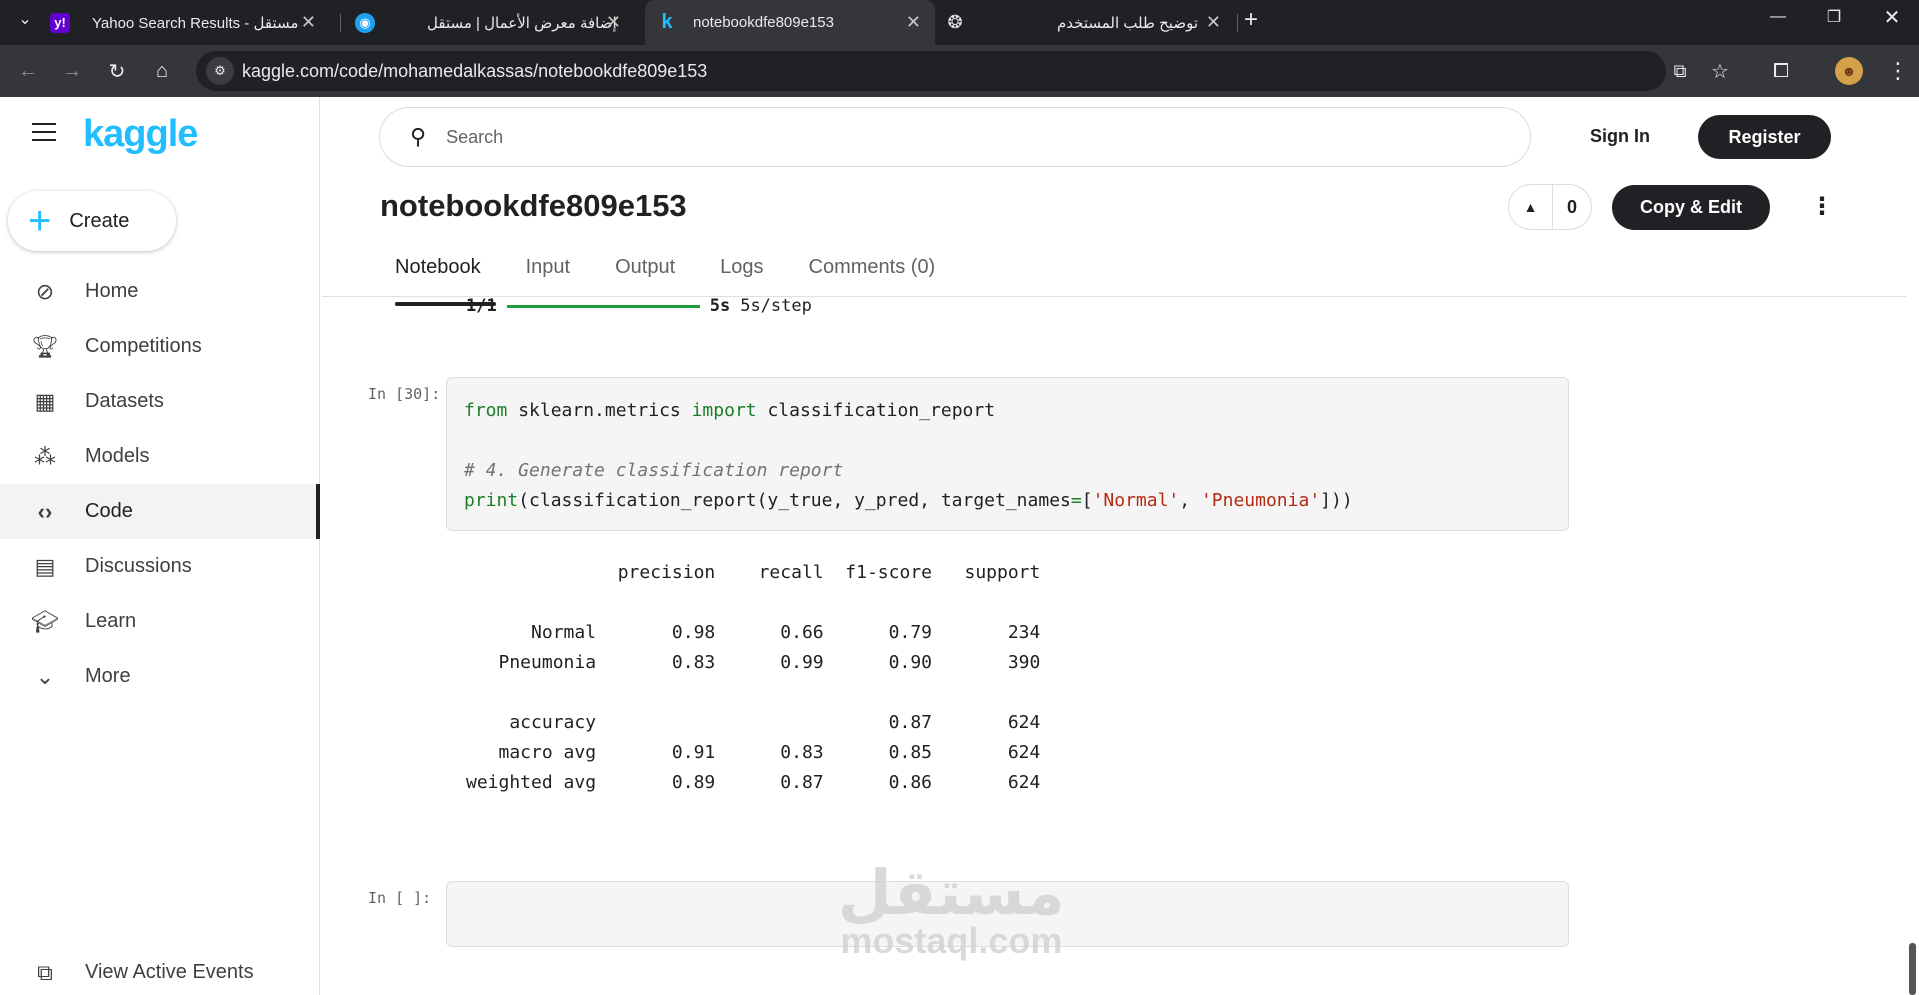 The image size is (1919, 995). Describe the element at coordinates (418, 136) in the screenshot. I see `search-icon: ⚲` at that location.